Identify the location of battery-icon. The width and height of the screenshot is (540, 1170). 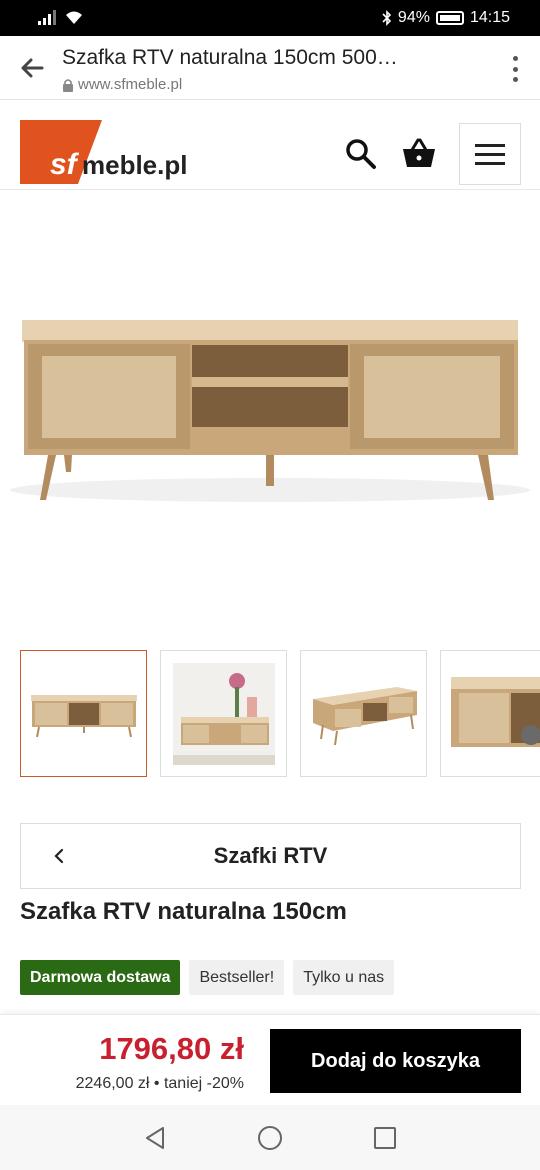
(449, 18).